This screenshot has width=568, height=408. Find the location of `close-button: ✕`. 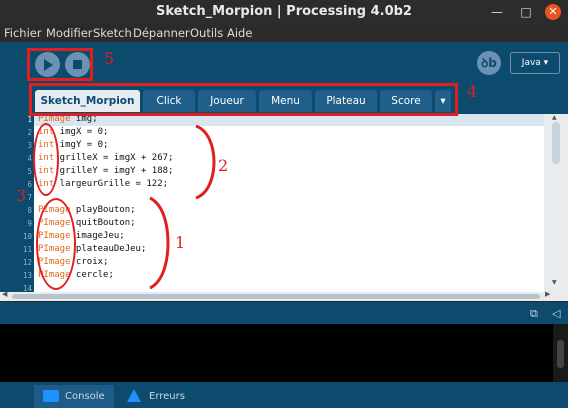

close-button: ✕ is located at coordinates (553, 12).